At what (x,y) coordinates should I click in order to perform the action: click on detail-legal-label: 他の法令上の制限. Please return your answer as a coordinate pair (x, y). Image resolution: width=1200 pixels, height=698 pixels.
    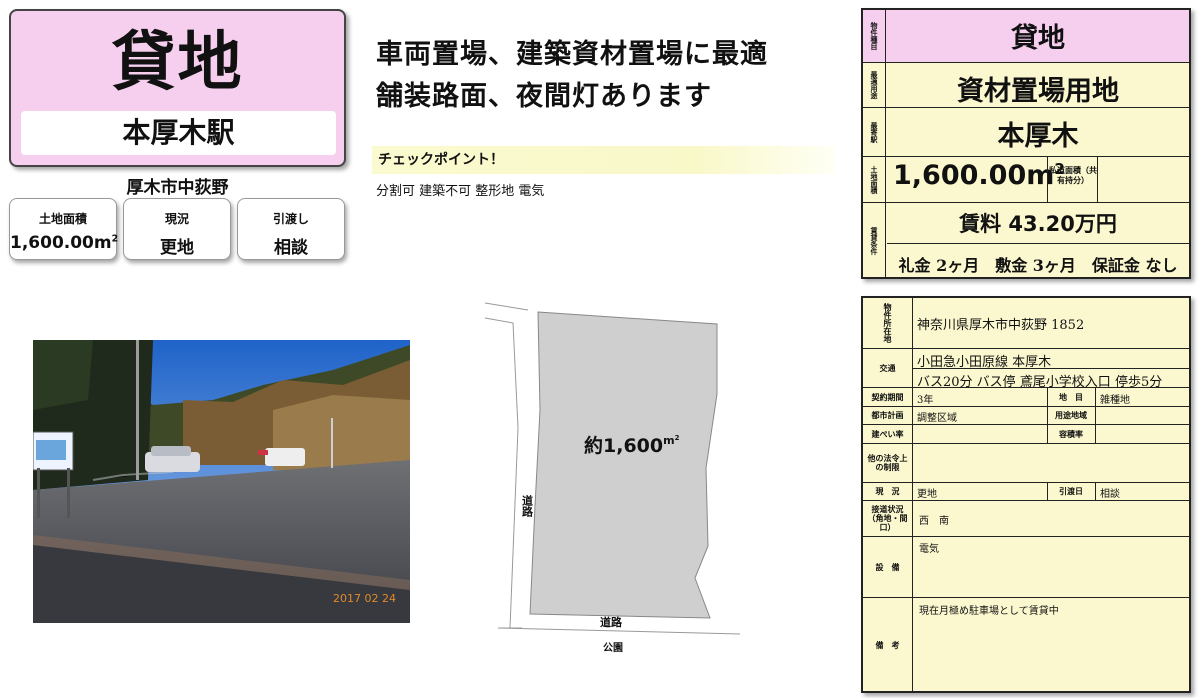
    Looking at the image, I should click on (887, 463).